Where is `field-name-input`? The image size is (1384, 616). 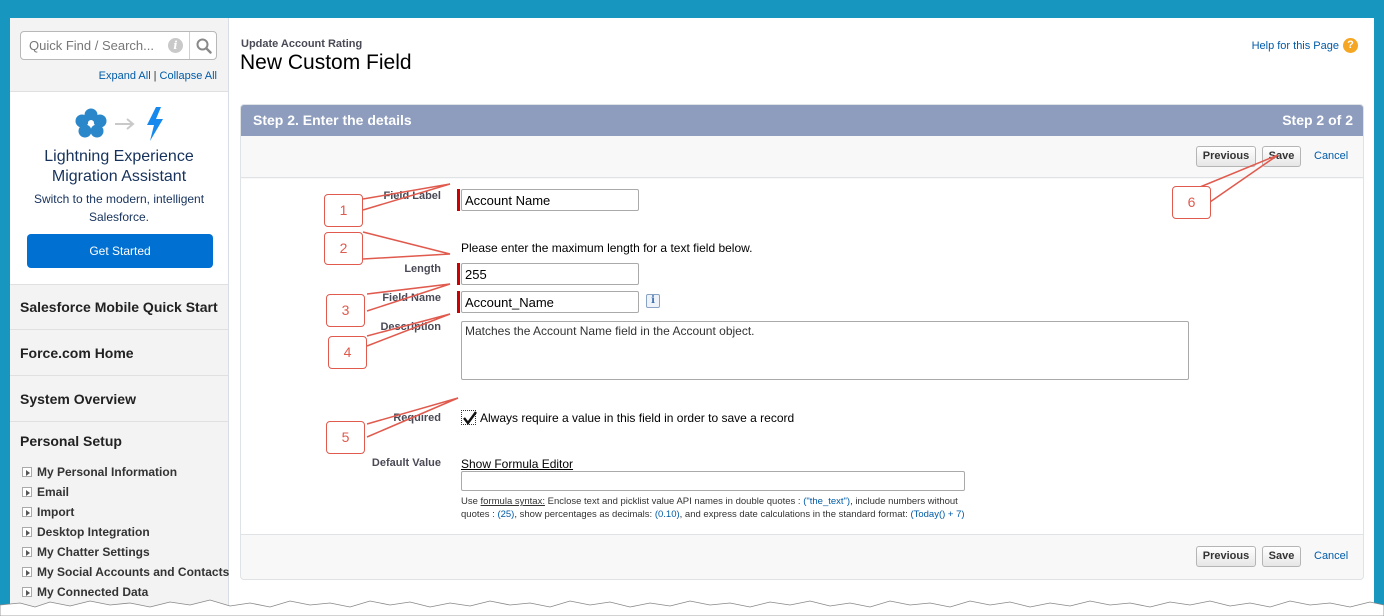 field-name-input is located at coordinates (550, 302).